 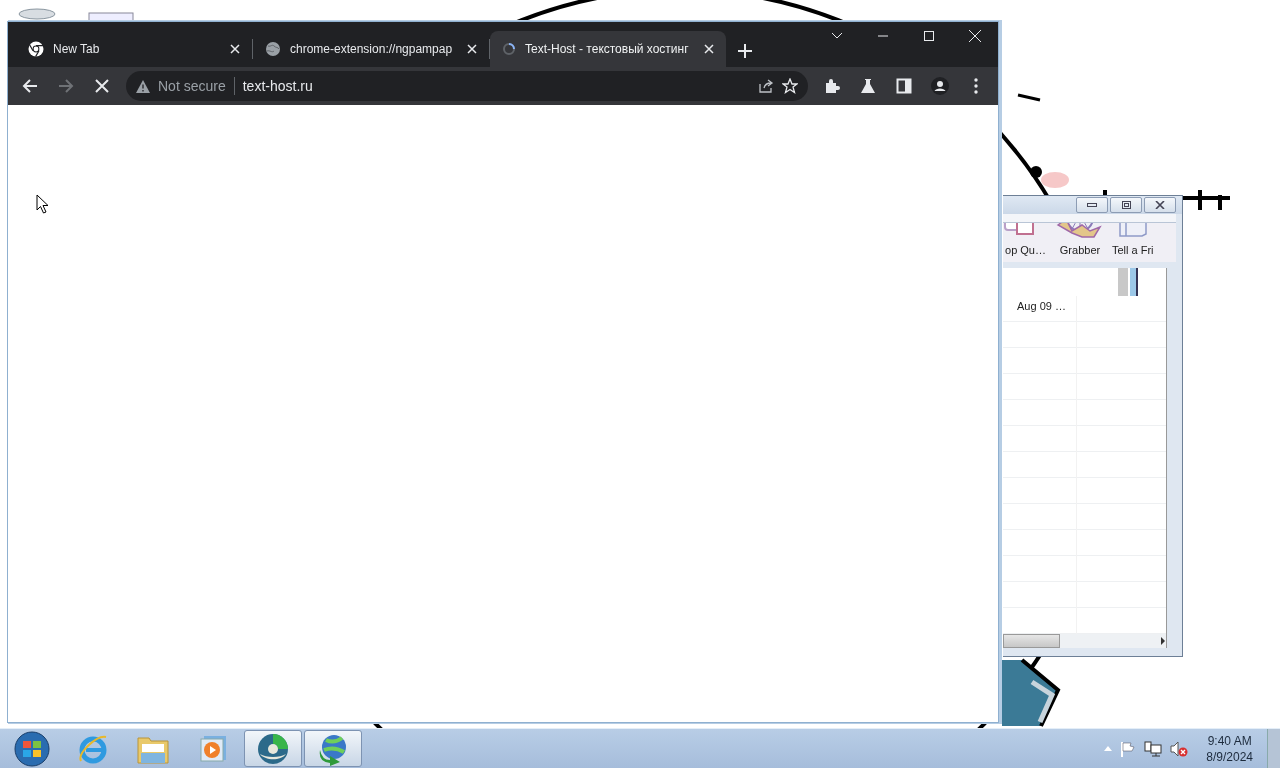 What do you see at coordinates (77, 49) in the screenshot?
I see `tab-title: New Tab` at bounding box center [77, 49].